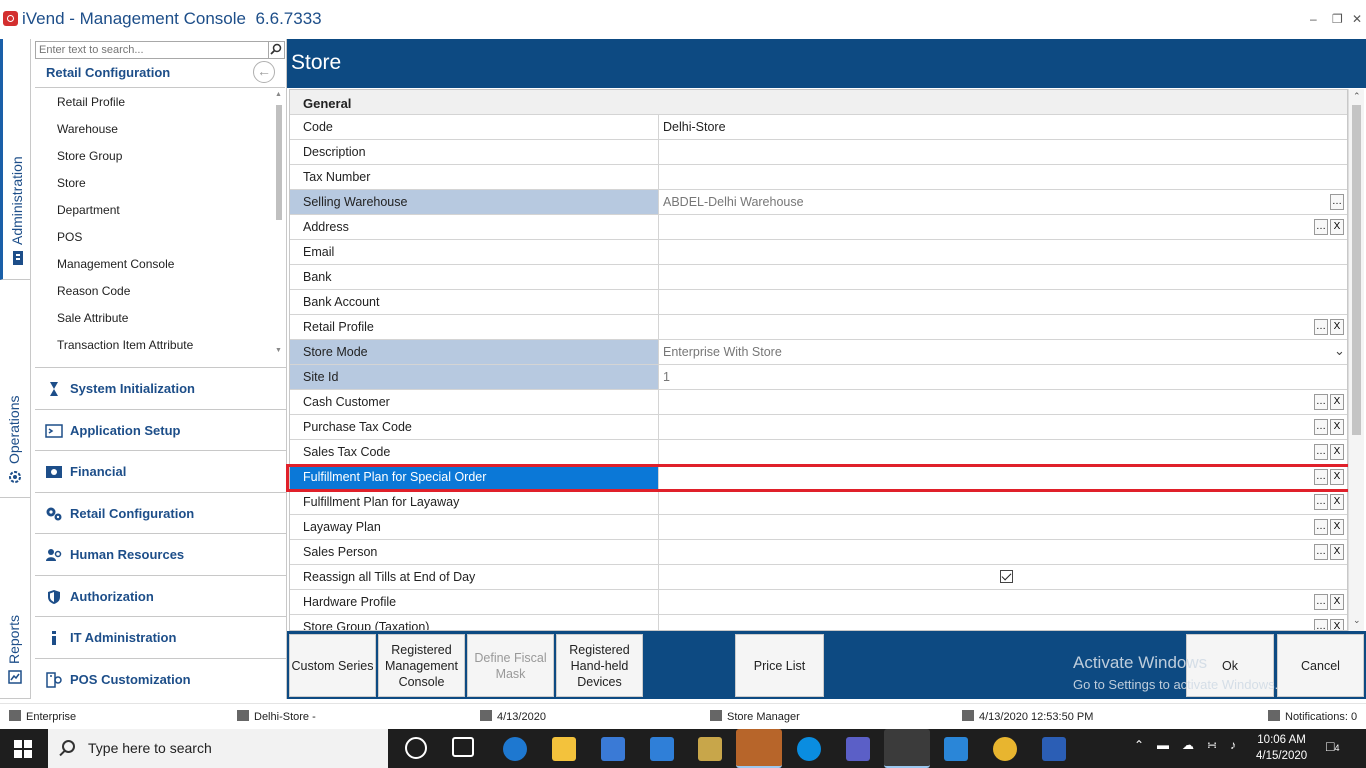  Describe the element at coordinates (1212, 745) in the screenshot. I see `wifi-icon: ∺` at that location.